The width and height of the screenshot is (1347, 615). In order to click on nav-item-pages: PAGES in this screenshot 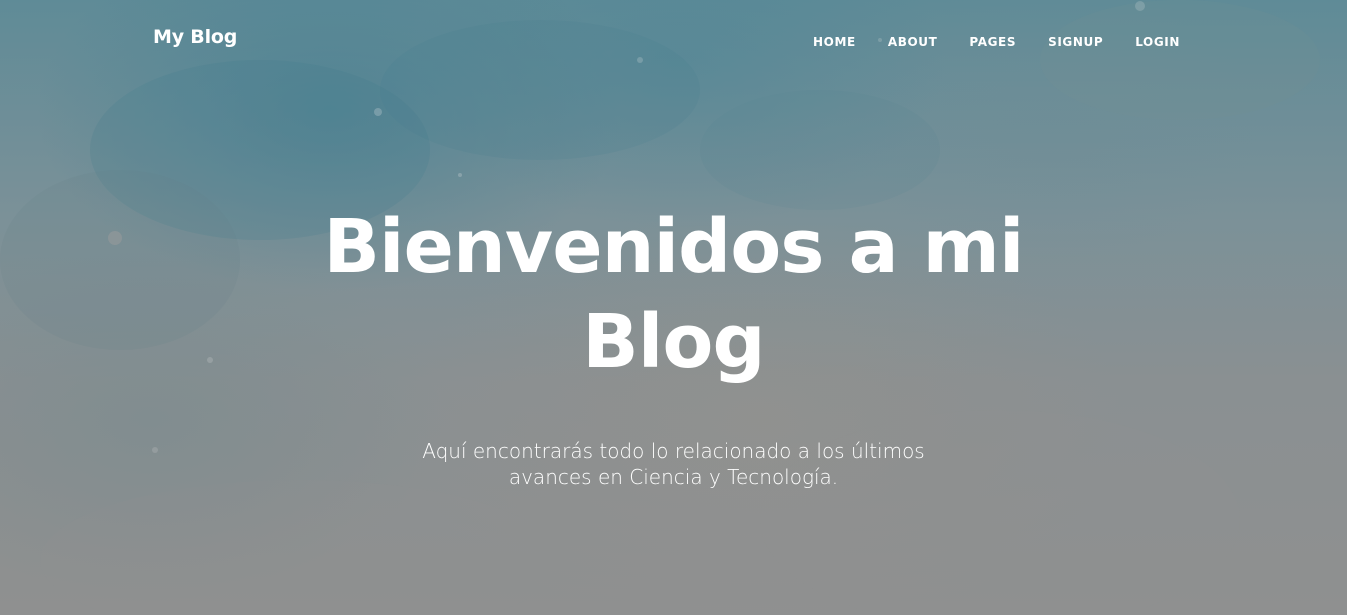, I will do `click(992, 40)`.